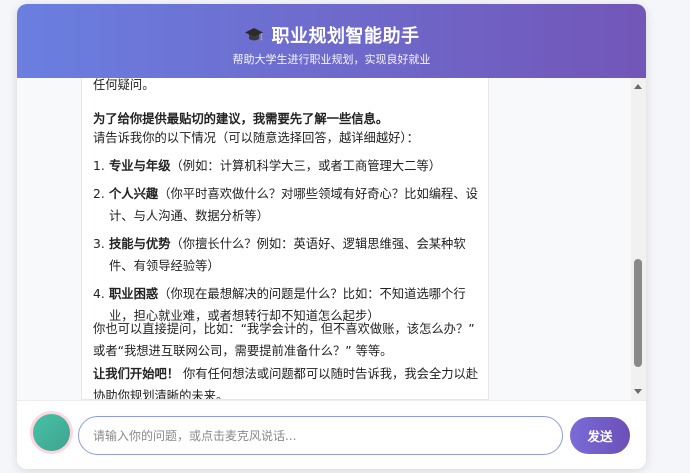 The height and width of the screenshot is (473, 690). I want to click on scroll-down-arrow-icon, so click(638, 391).